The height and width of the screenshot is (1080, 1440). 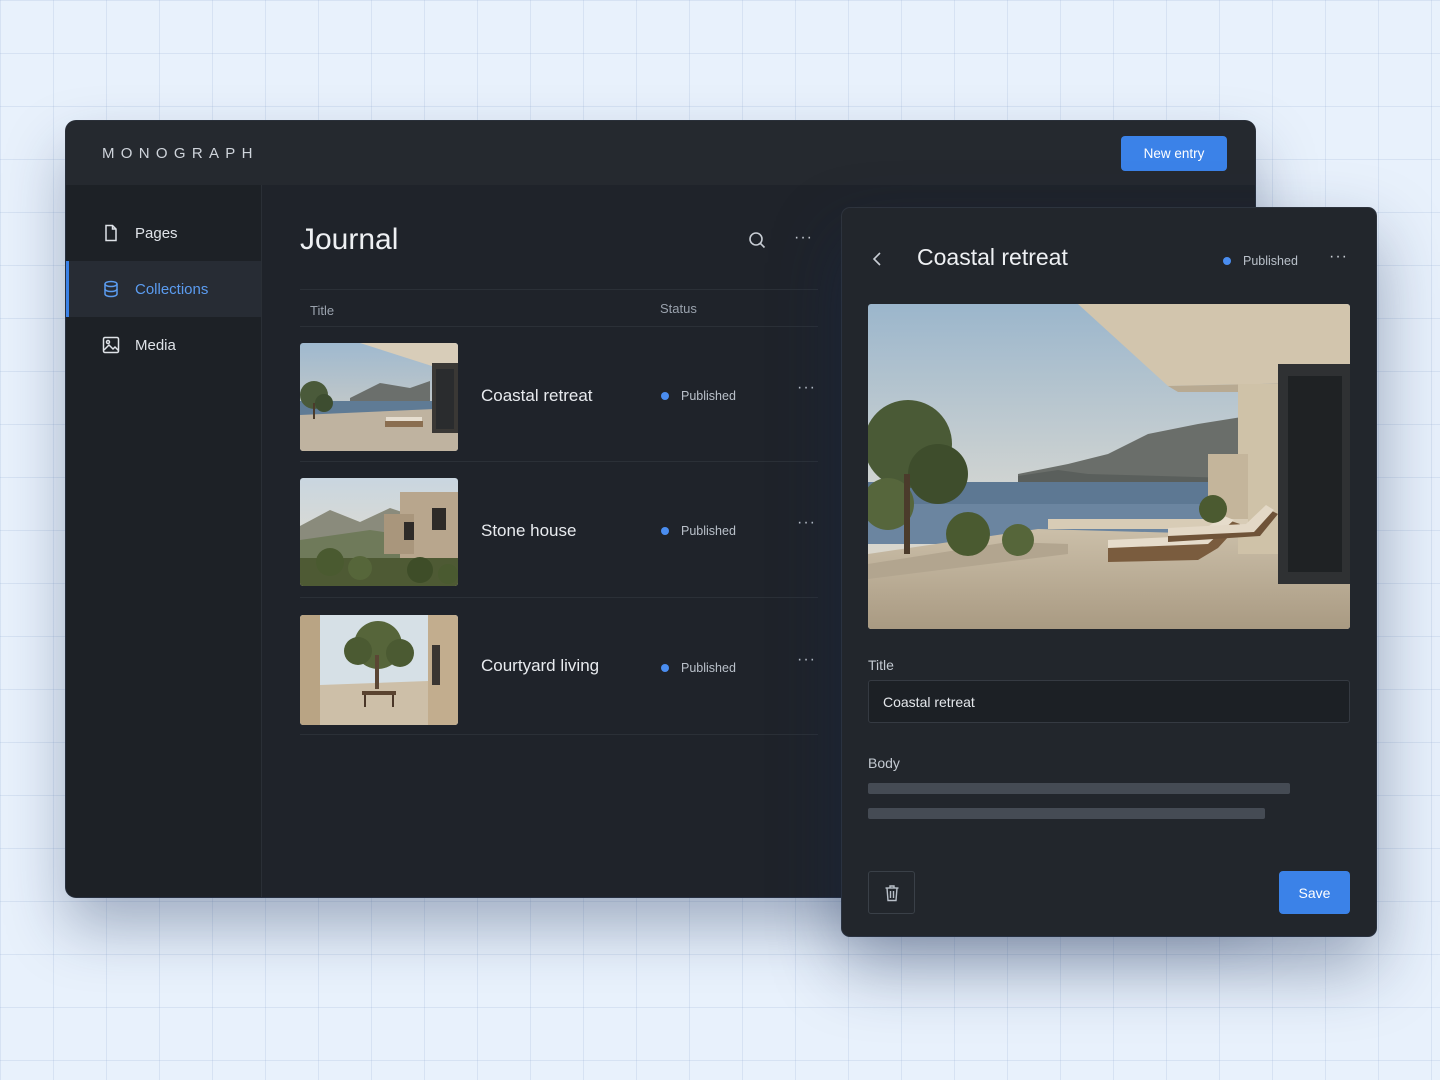 I want to click on delete-button, so click(x=891, y=892).